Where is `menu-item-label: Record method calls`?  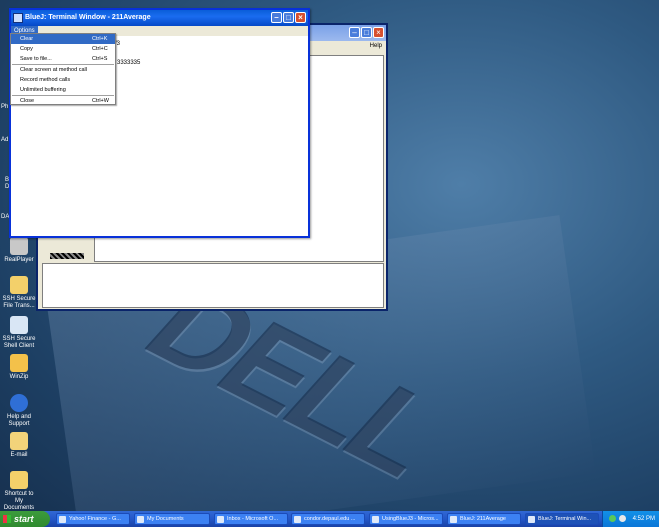
menu-item-label: Record method calls is located at coordinates (45, 80).